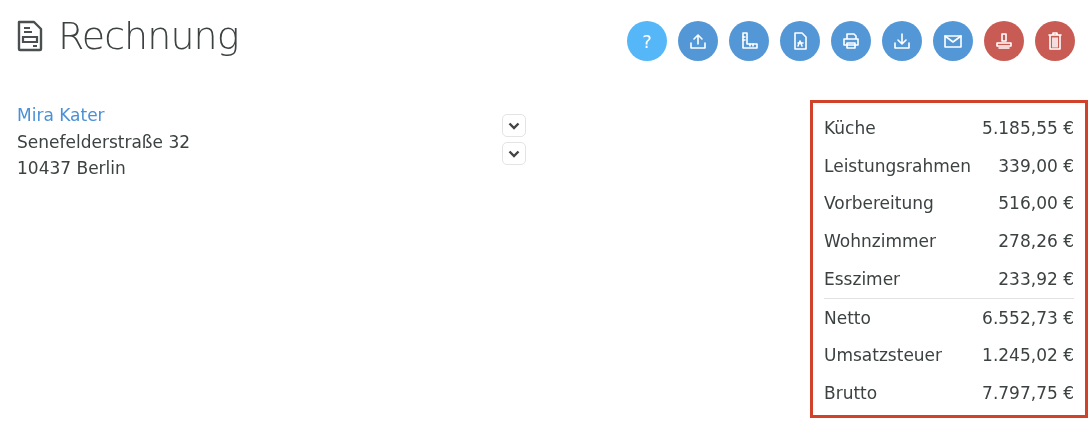 The height and width of the screenshot is (424, 1092). What do you see at coordinates (862, 279) in the screenshot?
I see `line-label: Esszimer` at bounding box center [862, 279].